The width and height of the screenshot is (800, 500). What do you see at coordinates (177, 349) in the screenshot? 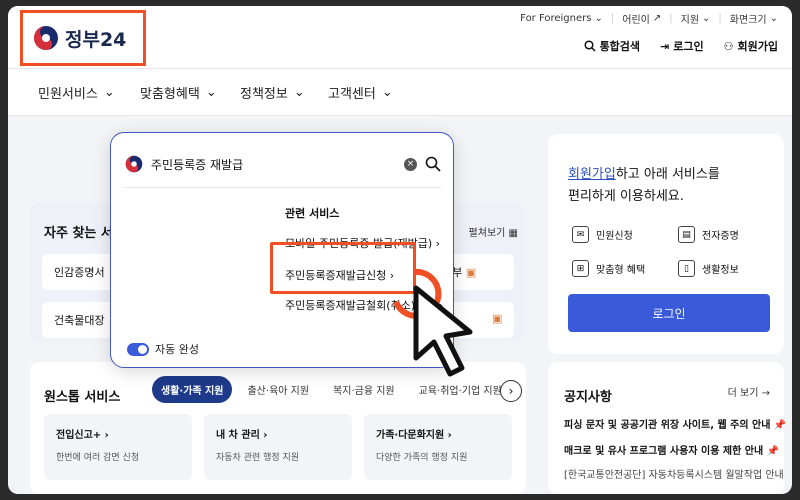
I see `autocomplete-label: 자동 완성` at bounding box center [177, 349].